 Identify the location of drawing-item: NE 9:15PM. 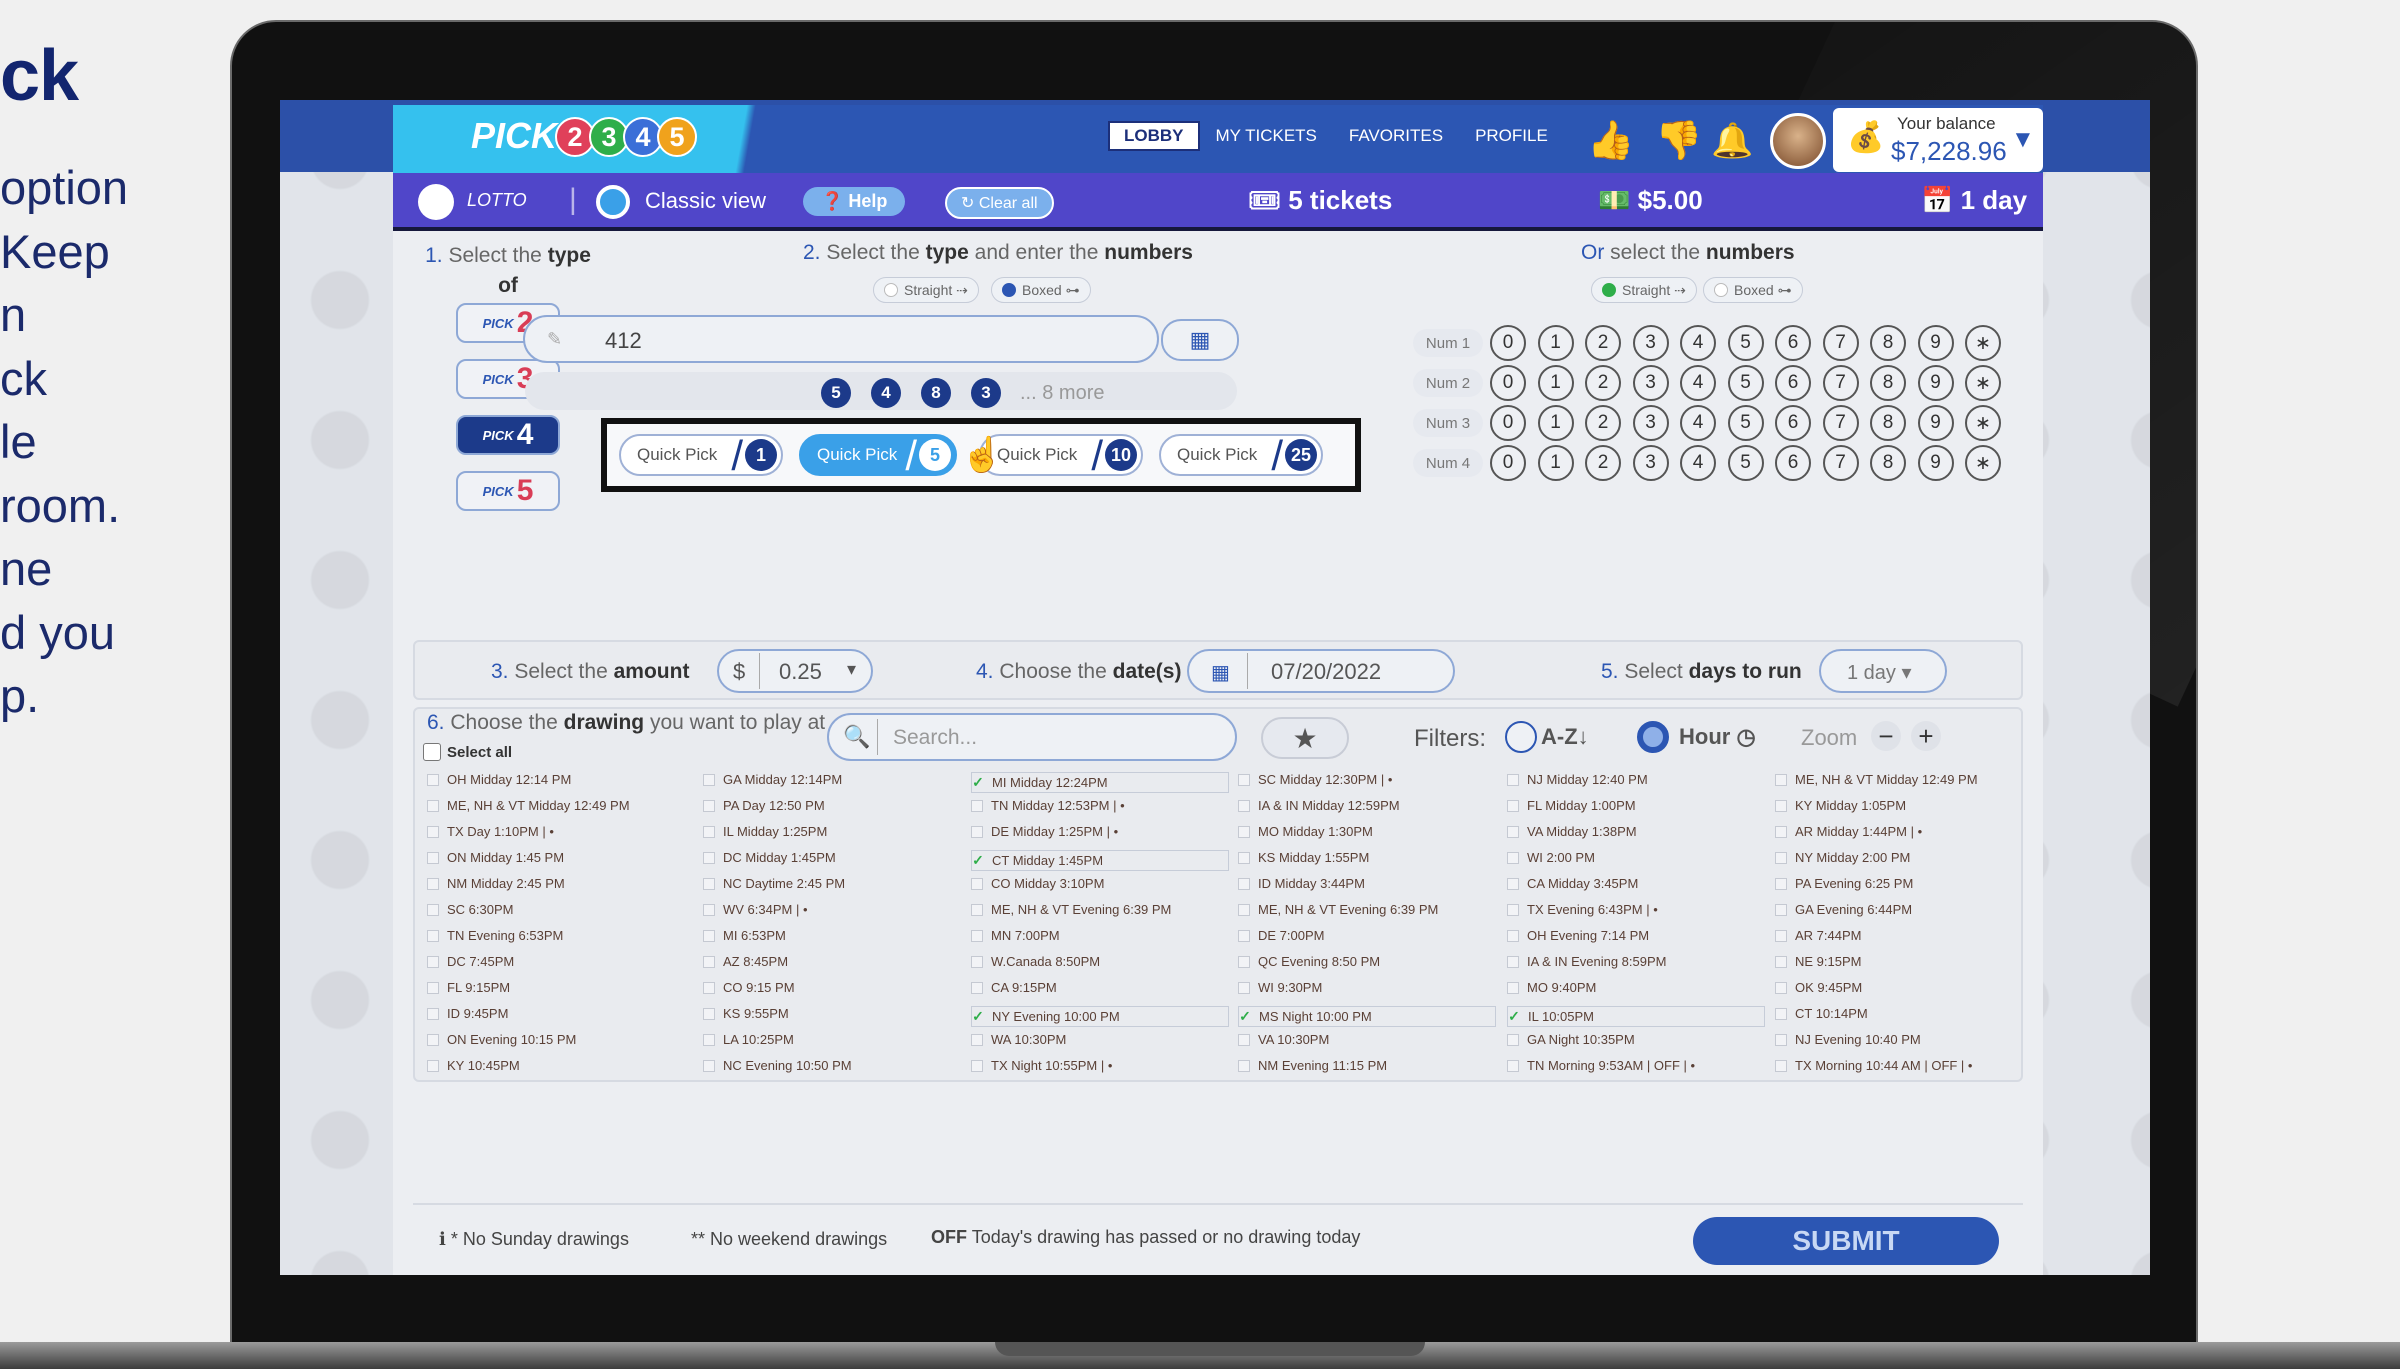
(1818, 961).